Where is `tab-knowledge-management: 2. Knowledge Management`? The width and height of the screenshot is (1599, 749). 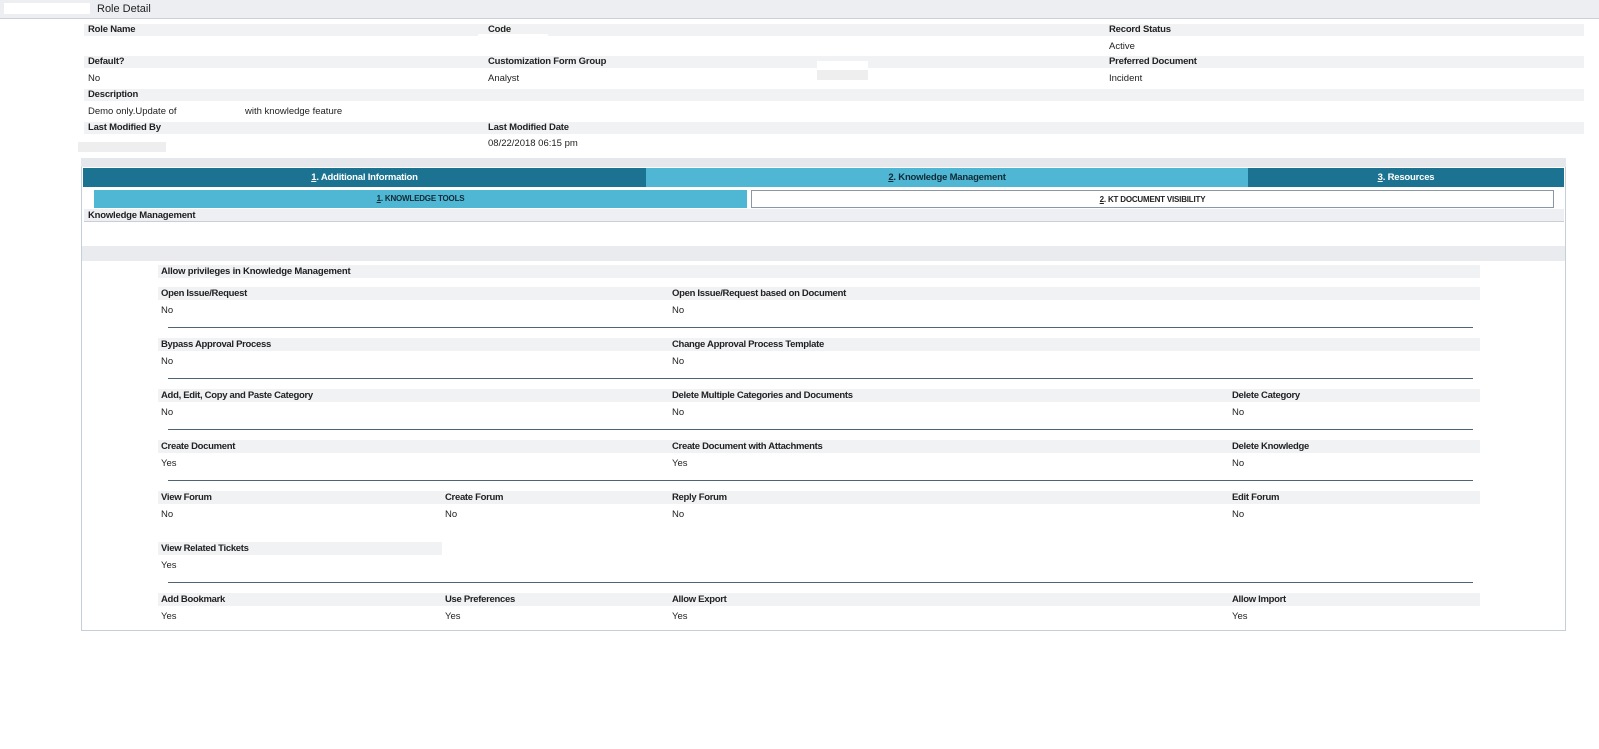 tab-knowledge-management: 2. Knowledge Management is located at coordinates (947, 177).